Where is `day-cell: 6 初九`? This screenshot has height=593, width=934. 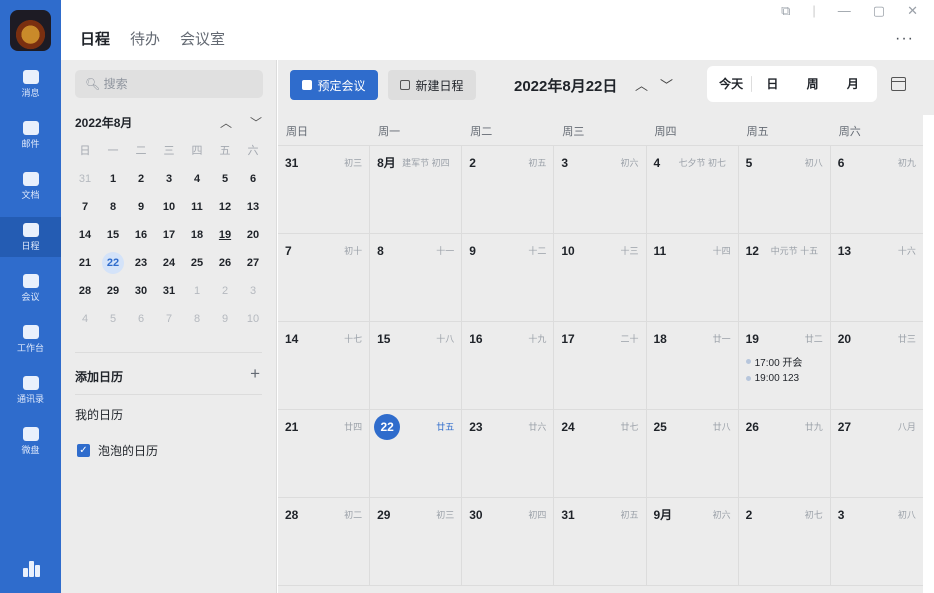 day-cell: 6 初九 is located at coordinates (877, 189).